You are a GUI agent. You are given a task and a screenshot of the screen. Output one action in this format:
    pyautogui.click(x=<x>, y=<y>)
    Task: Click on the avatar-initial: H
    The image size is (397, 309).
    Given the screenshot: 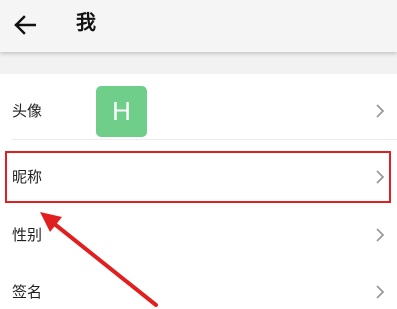 What is the action you would take?
    pyautogui.click(x=121, y=111)
    